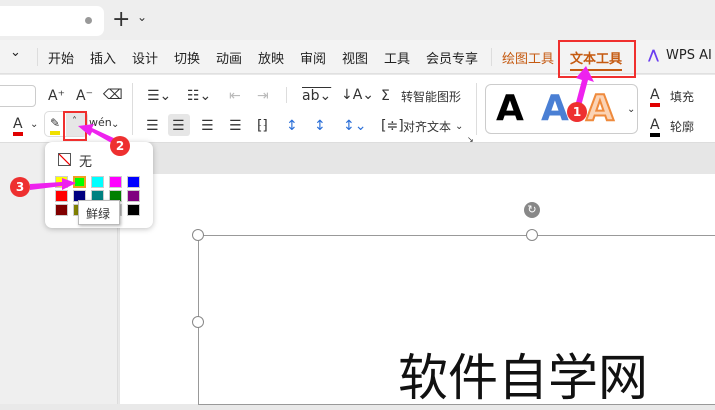 The image size is (715, 410). Describe the element at coordinates (20, 187) in the screenshot. I see `annotation-badge-3: 3` at that location.